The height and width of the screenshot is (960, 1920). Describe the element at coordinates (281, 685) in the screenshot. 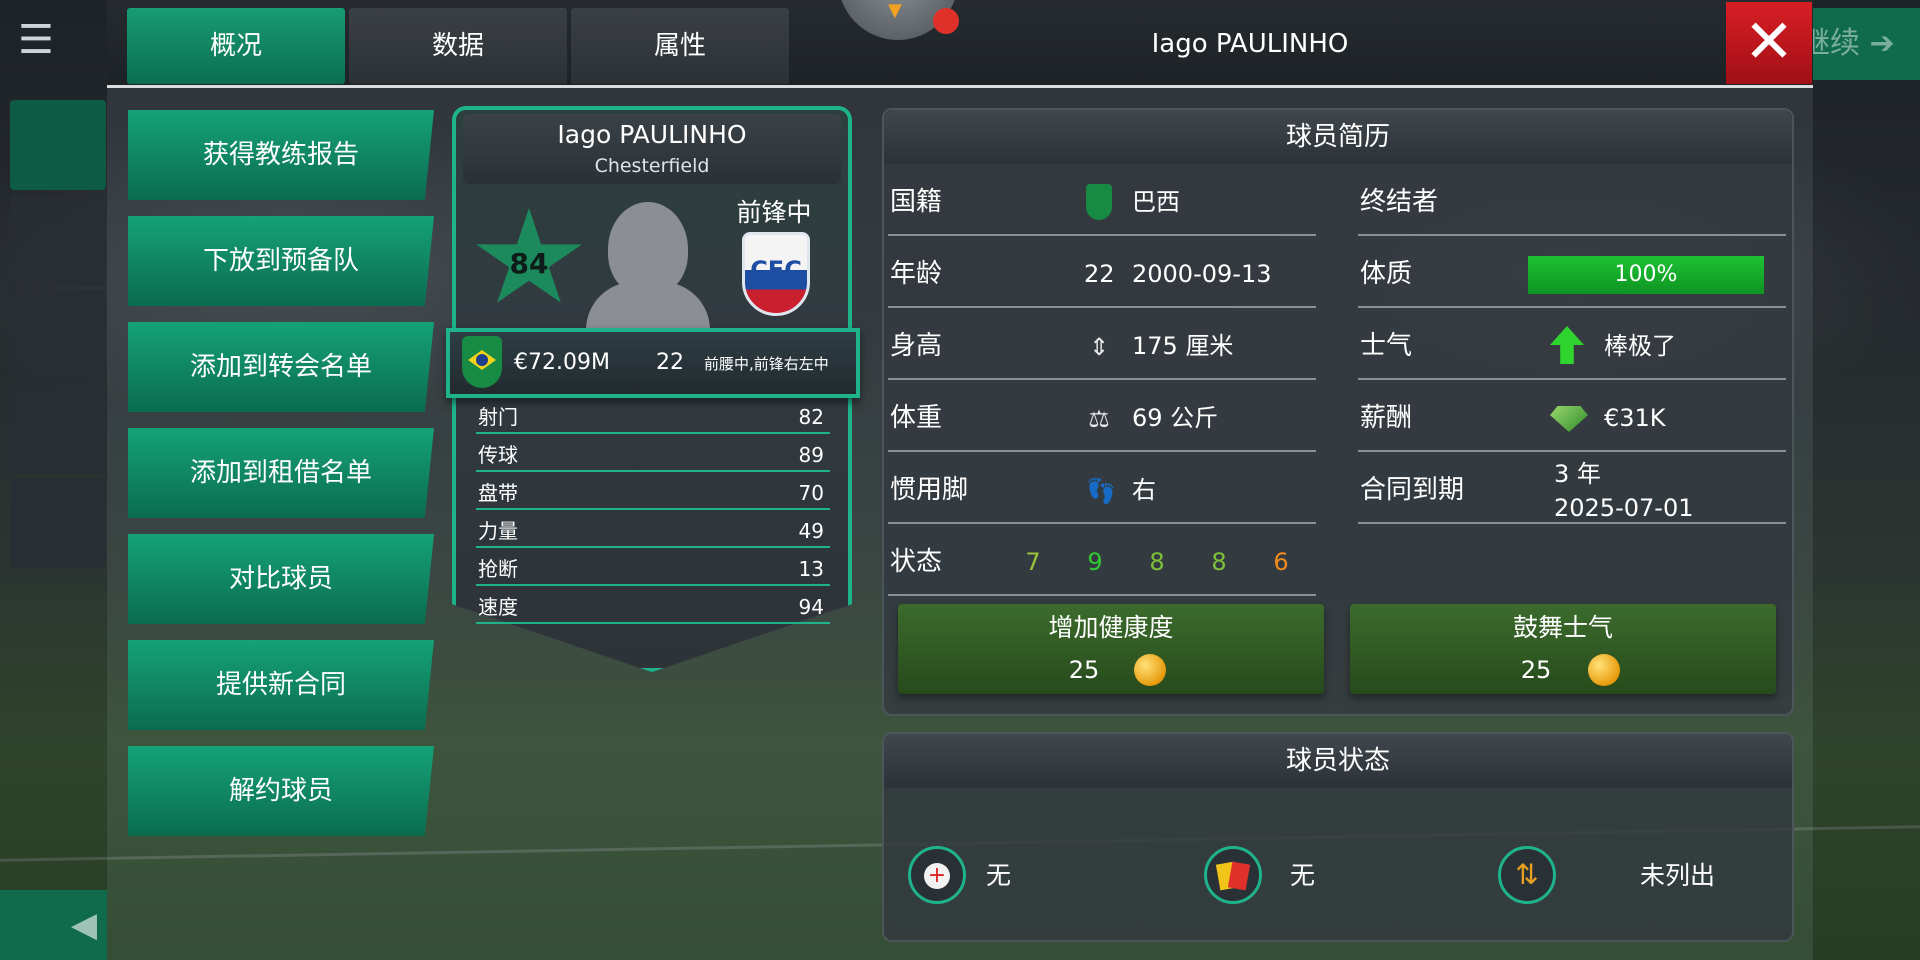

I see `offer-contract-button: 提供新合同` at that location.